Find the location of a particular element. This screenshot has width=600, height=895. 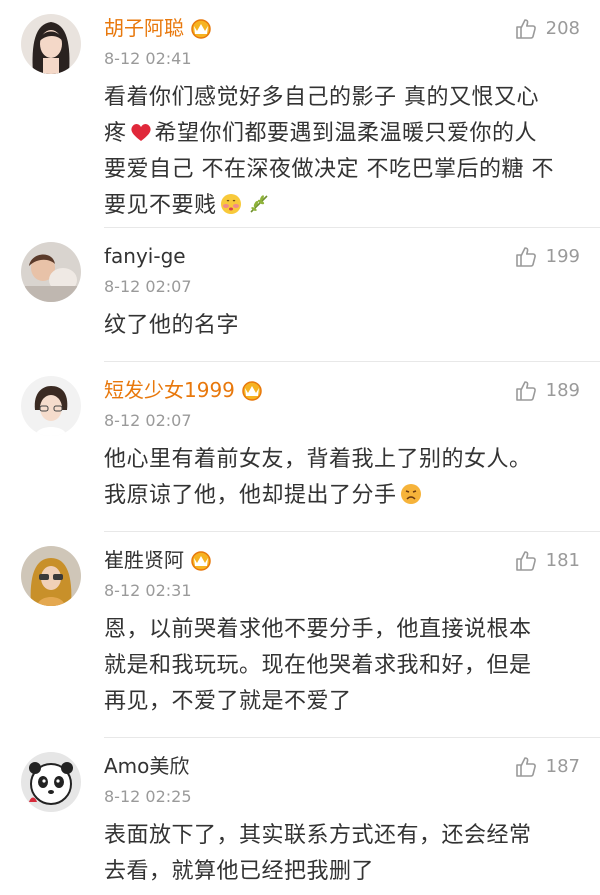

like-button: 199 is located at coordinates (547, 257).